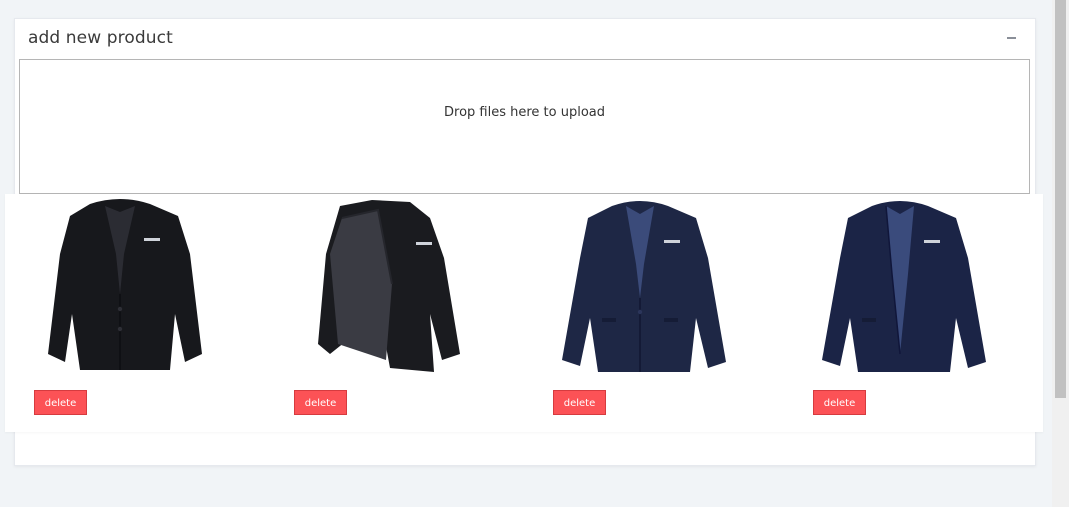  What do you see at coordinates (525, 39) in the screenshot?
I see `panel-header: add new product` at bounding box center [525, 39].